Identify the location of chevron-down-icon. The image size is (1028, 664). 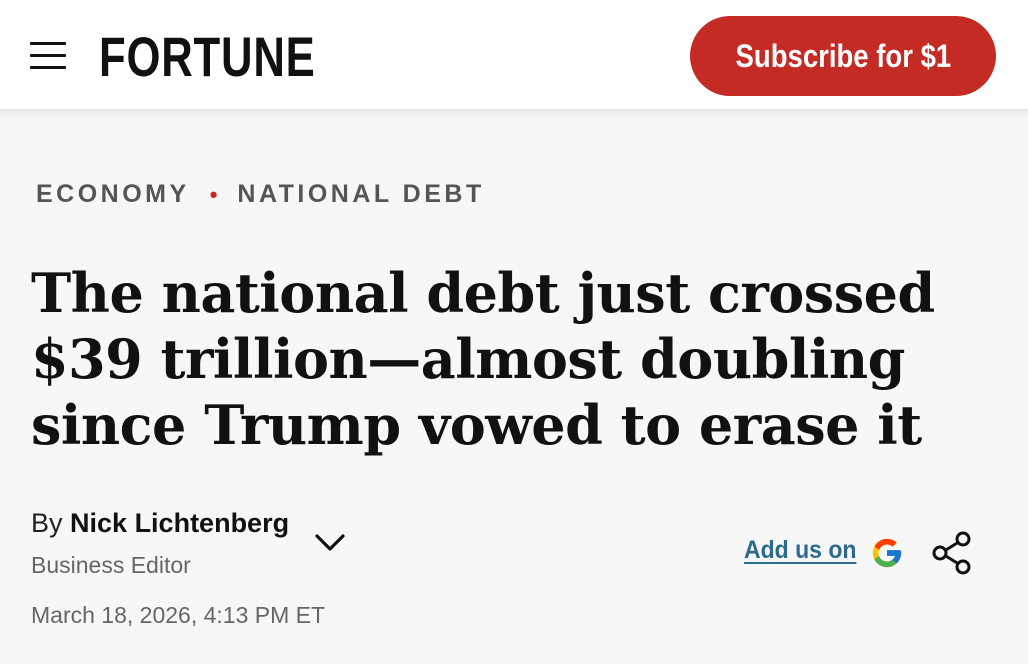
(330, 542).